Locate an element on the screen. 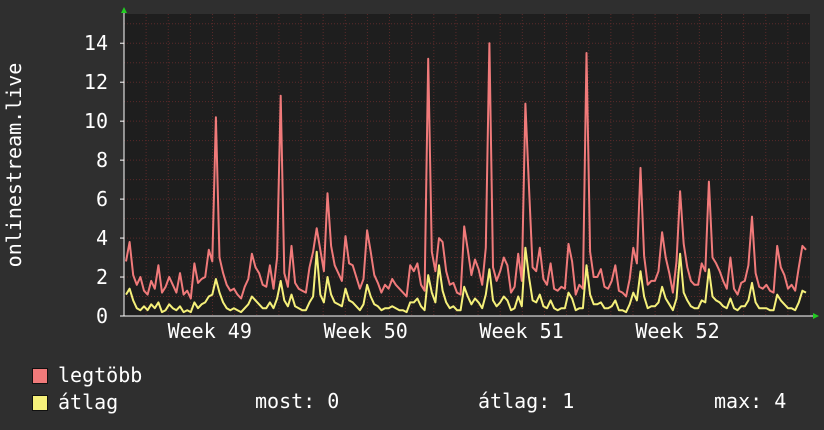  x-axis-arrow is located at coordinates (816, 316).